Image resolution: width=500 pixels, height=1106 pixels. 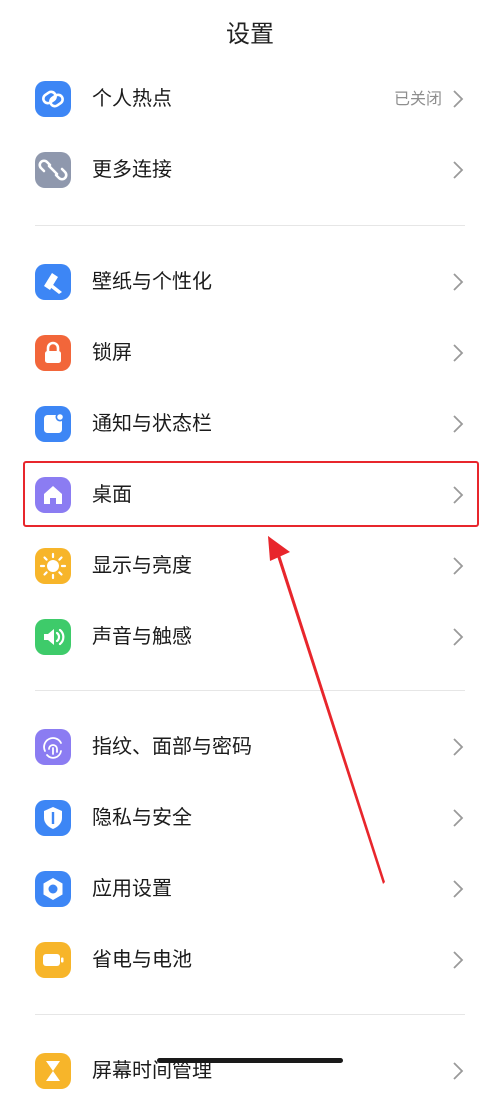 I want to click on settings-item-privacy: 隐私与安全, so click(x=250, y=817).